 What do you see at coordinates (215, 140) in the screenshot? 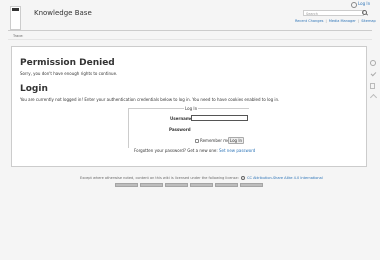
I see `remember-me-label: Remember me` at bounding box center [215, 140].